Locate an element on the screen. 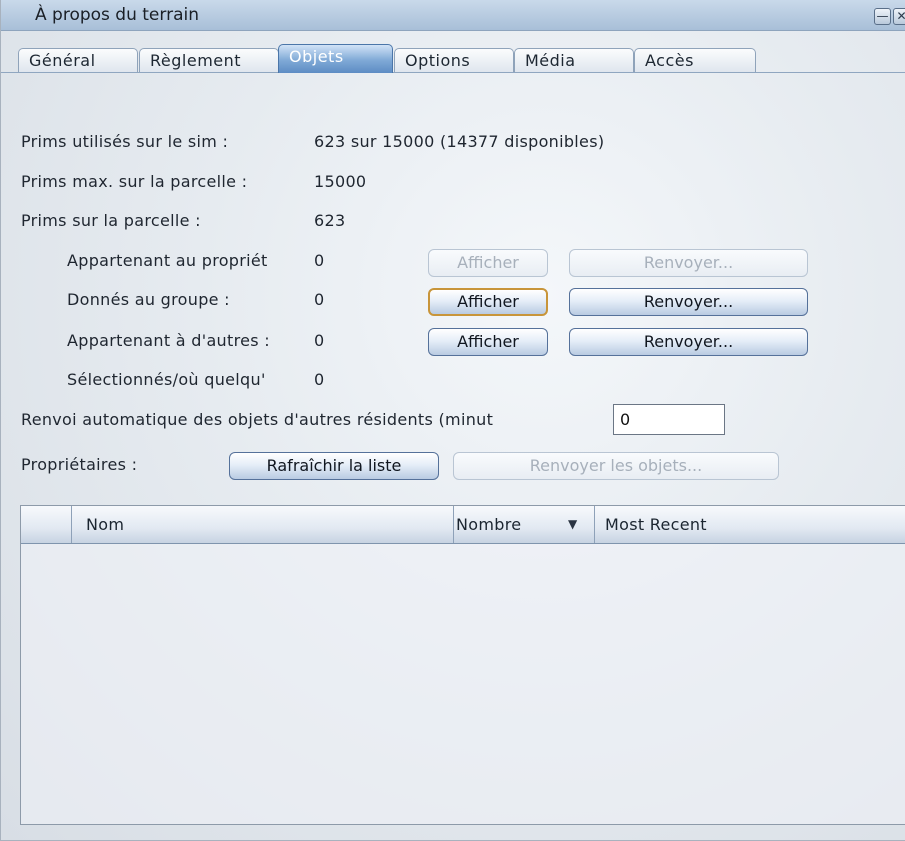 This screenshot has width=905, height=841. column-header-icon is located at coordinates (46, 524).